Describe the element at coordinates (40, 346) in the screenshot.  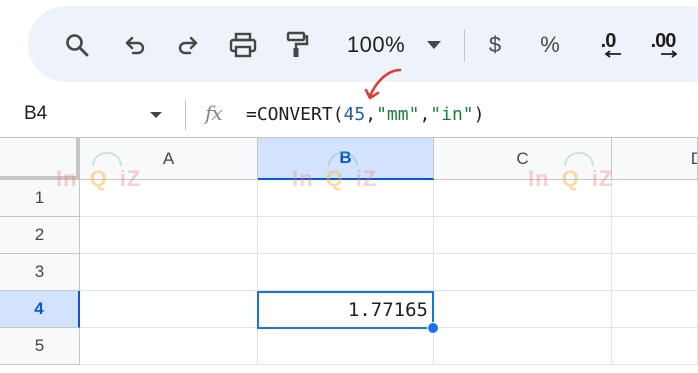
I see `row-header-5: 5` at that location.